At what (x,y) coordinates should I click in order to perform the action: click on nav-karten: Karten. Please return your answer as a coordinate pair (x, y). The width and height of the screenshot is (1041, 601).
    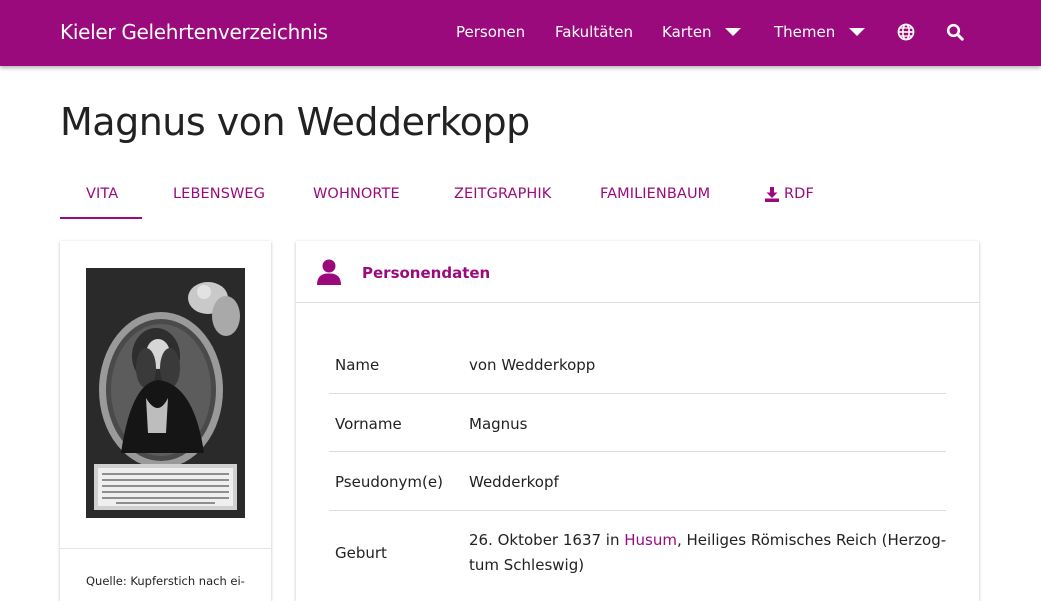
    Looking at the image, I should click on (687, 32).